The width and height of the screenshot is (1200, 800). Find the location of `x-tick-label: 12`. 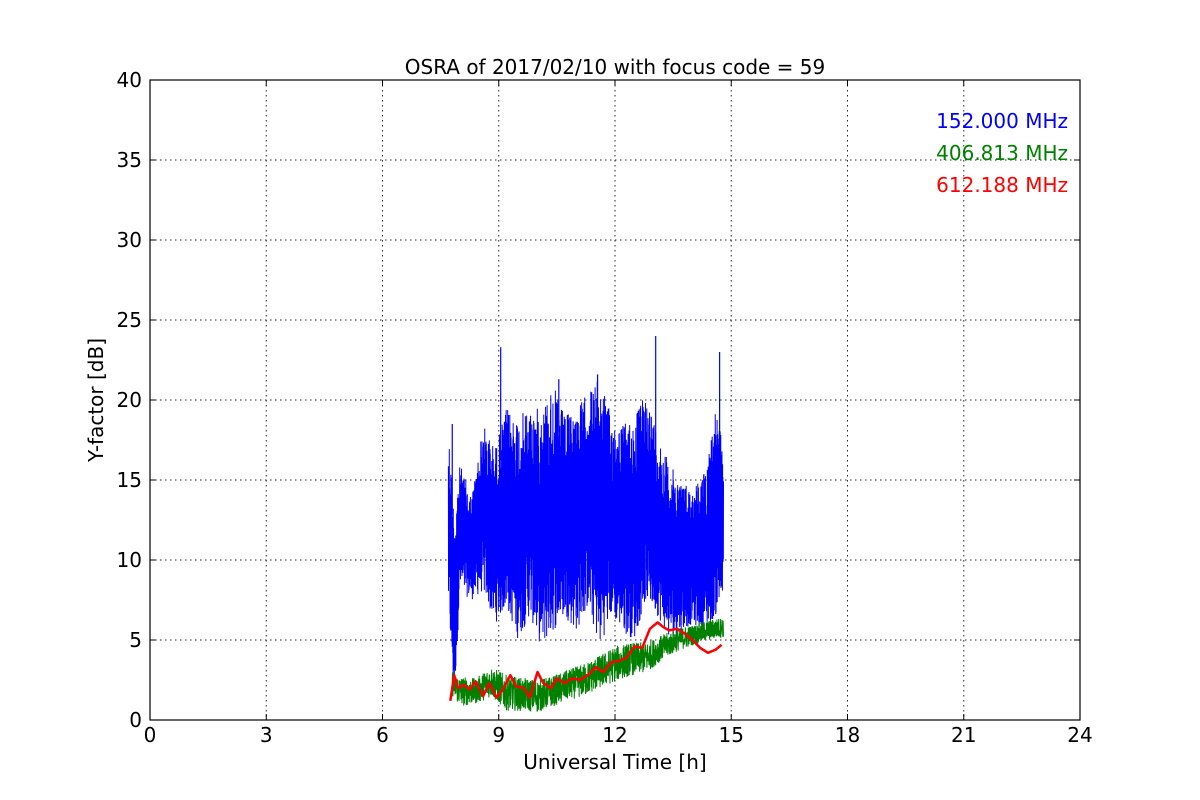

x-tick-label: 12 is located at coordinates (614, 735).